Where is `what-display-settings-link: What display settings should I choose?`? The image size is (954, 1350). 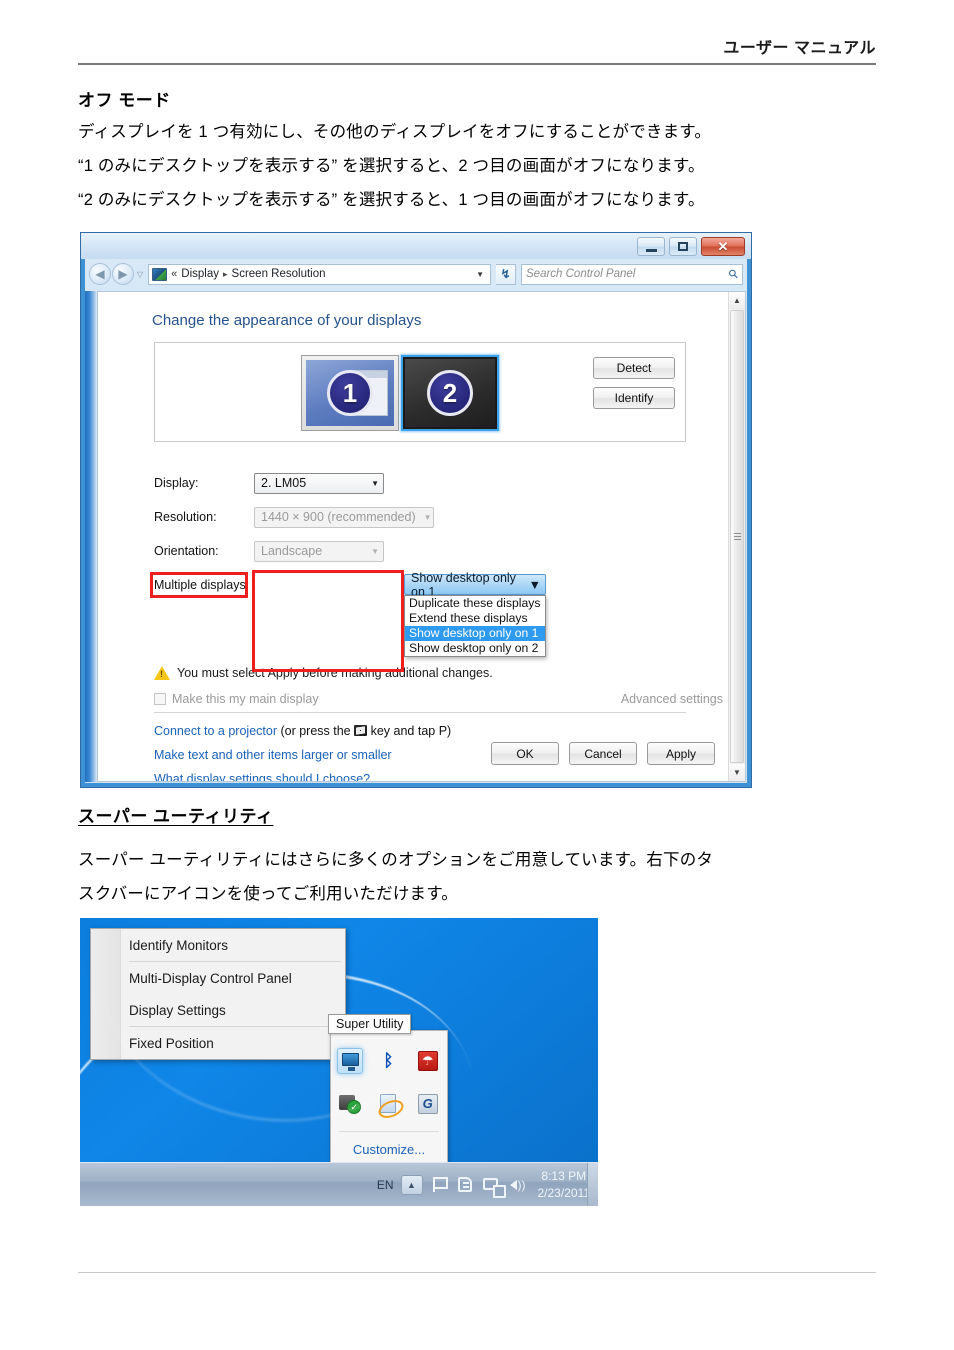 what-display-settings-link: What display settings should I choose? is located at coordinates (262, 776).